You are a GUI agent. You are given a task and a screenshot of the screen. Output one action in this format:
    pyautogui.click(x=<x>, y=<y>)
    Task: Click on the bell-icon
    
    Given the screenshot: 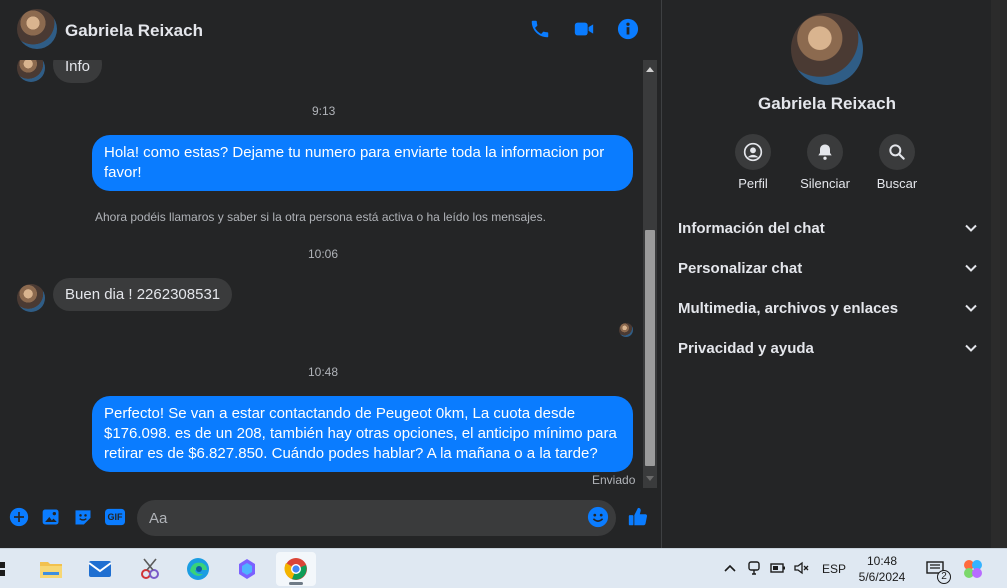 What is the action you would take?
    pyautogui.click(x=825, y=152)
    